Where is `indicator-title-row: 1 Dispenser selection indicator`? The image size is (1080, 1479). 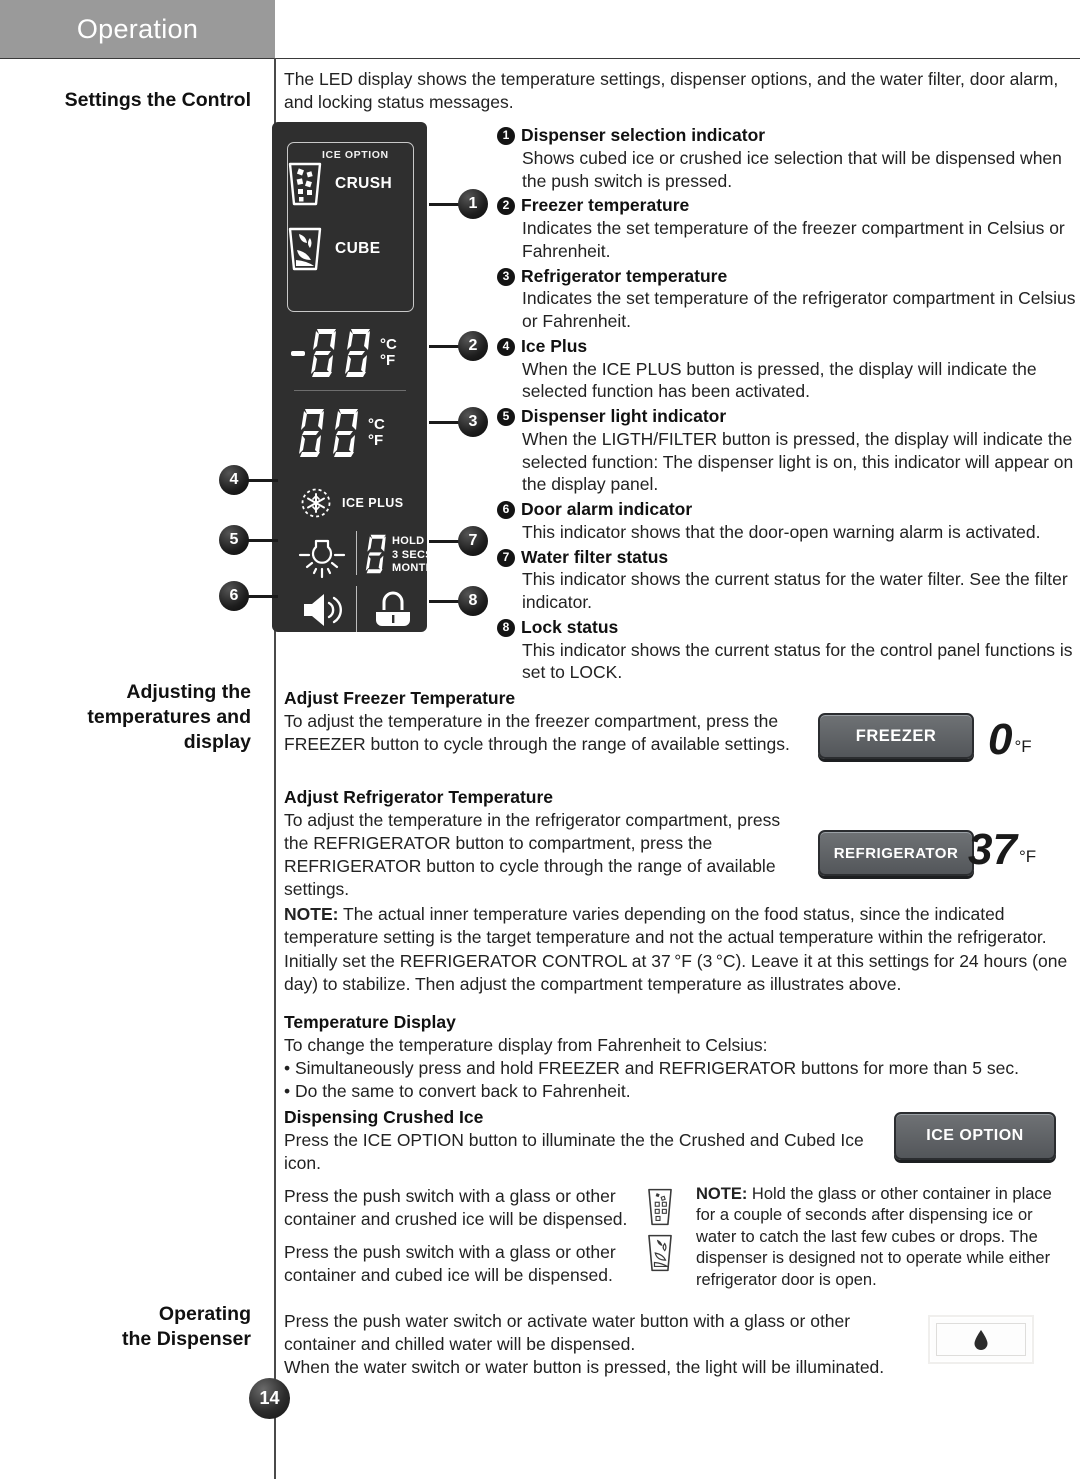 indicator-title-row: 1 Dispenser selection indicator is located at coordinates (787, 135).